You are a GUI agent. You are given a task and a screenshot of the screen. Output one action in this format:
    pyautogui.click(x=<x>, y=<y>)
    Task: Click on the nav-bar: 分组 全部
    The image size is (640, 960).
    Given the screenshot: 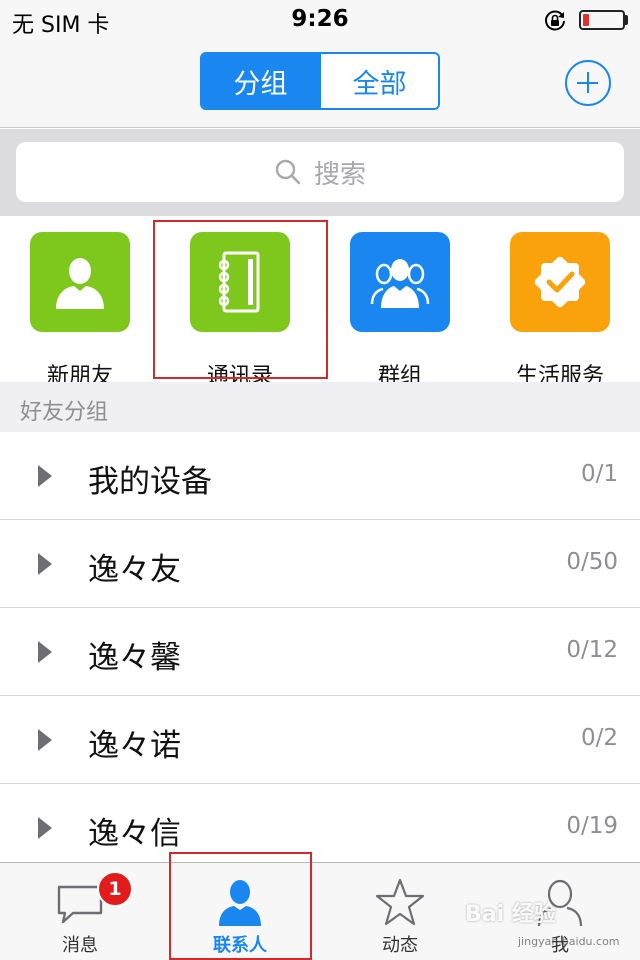 What is the action you would take?
    pyautogui.click(x=320, y=84)
    